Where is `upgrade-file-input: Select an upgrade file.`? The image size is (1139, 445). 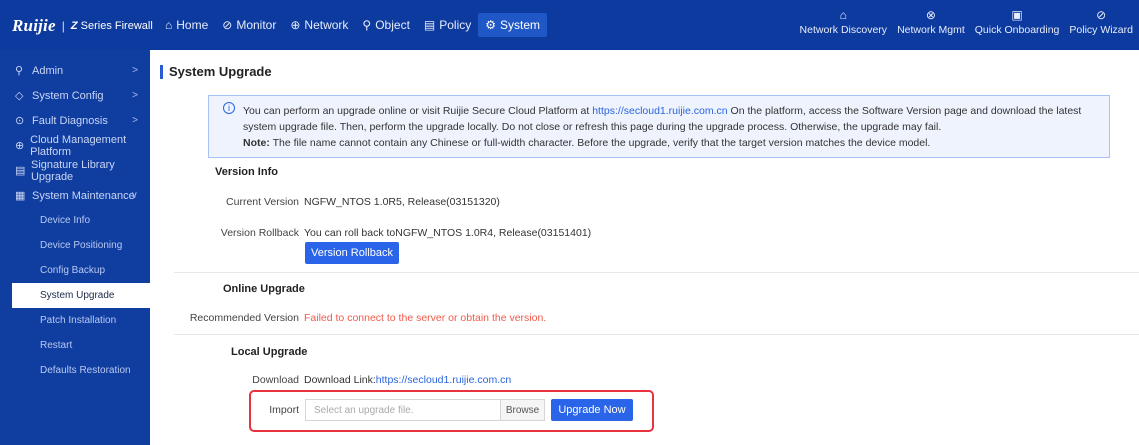
upgrade-file-input: Select an upgrade file. is located at coordinates (403, 410).